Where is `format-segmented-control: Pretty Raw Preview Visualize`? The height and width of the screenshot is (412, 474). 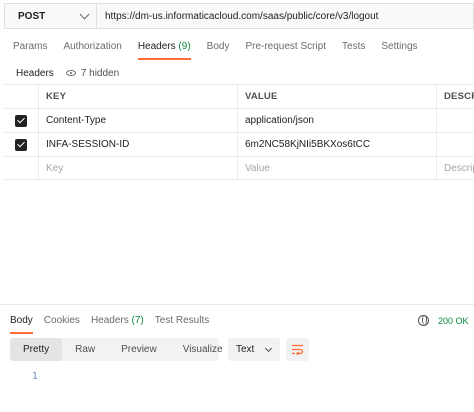
format-segmented-control: Pretty Raw Preview Visualize is located at coordinates (116, 349).